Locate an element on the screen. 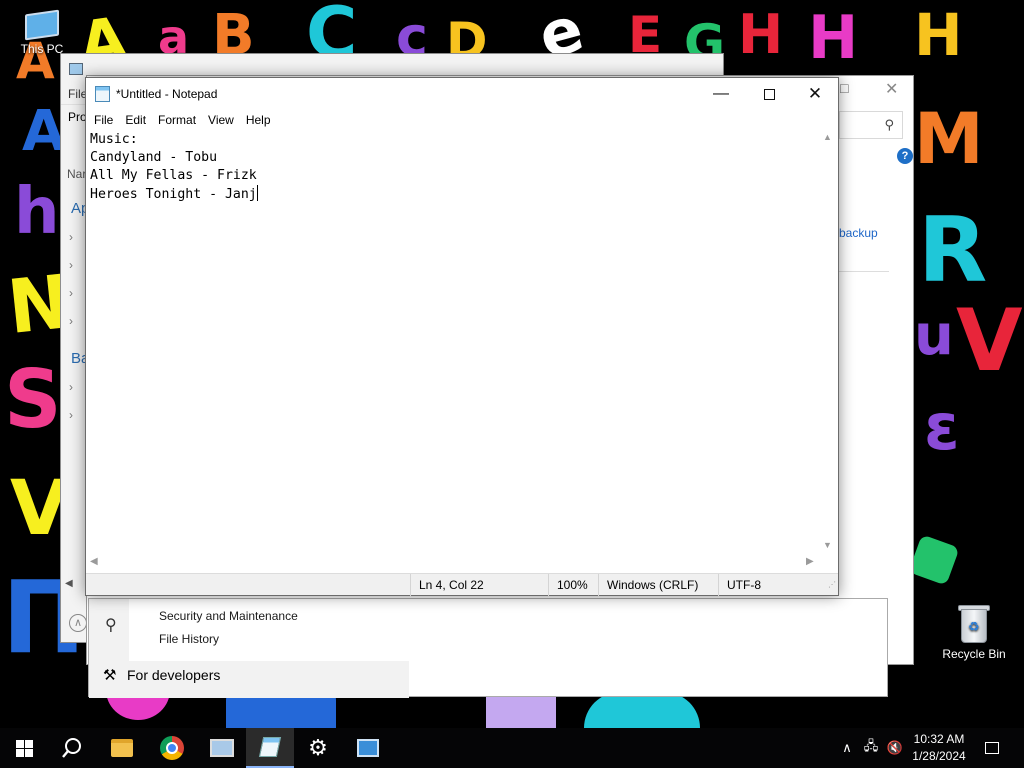  notepad-taskbar-button is located at coordinates (270, 748).